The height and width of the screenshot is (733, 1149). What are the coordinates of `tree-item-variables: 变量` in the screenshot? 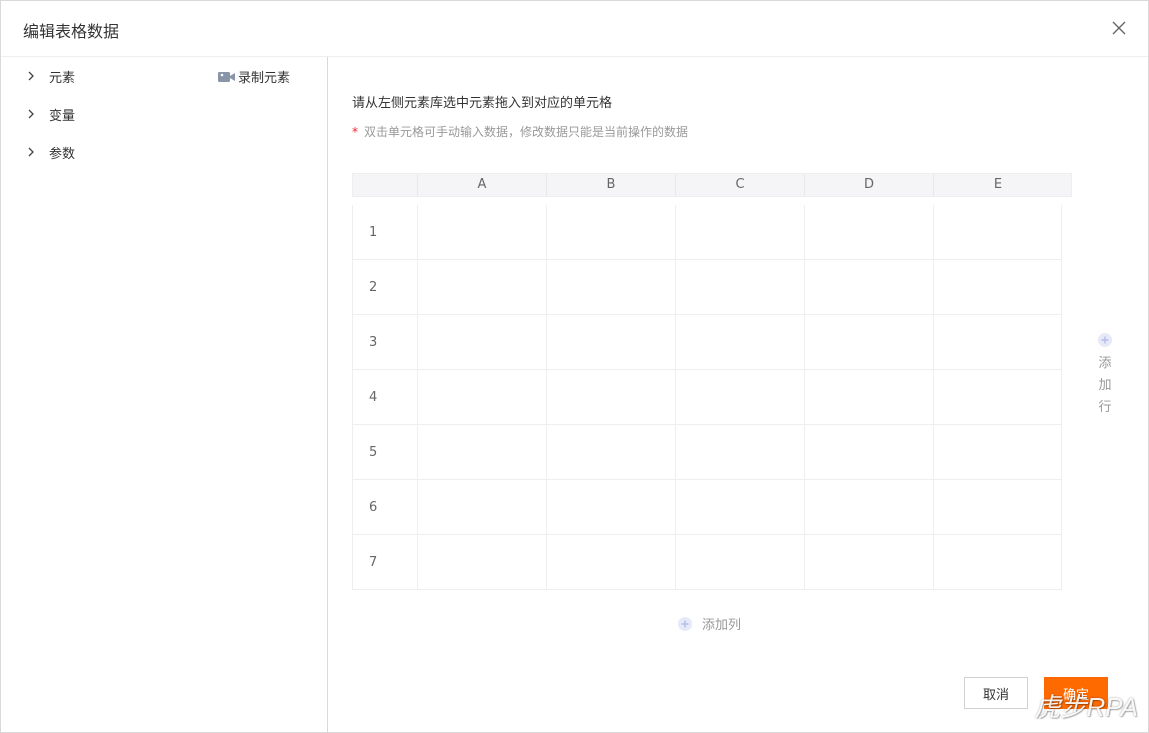 It's located at (50, 114).